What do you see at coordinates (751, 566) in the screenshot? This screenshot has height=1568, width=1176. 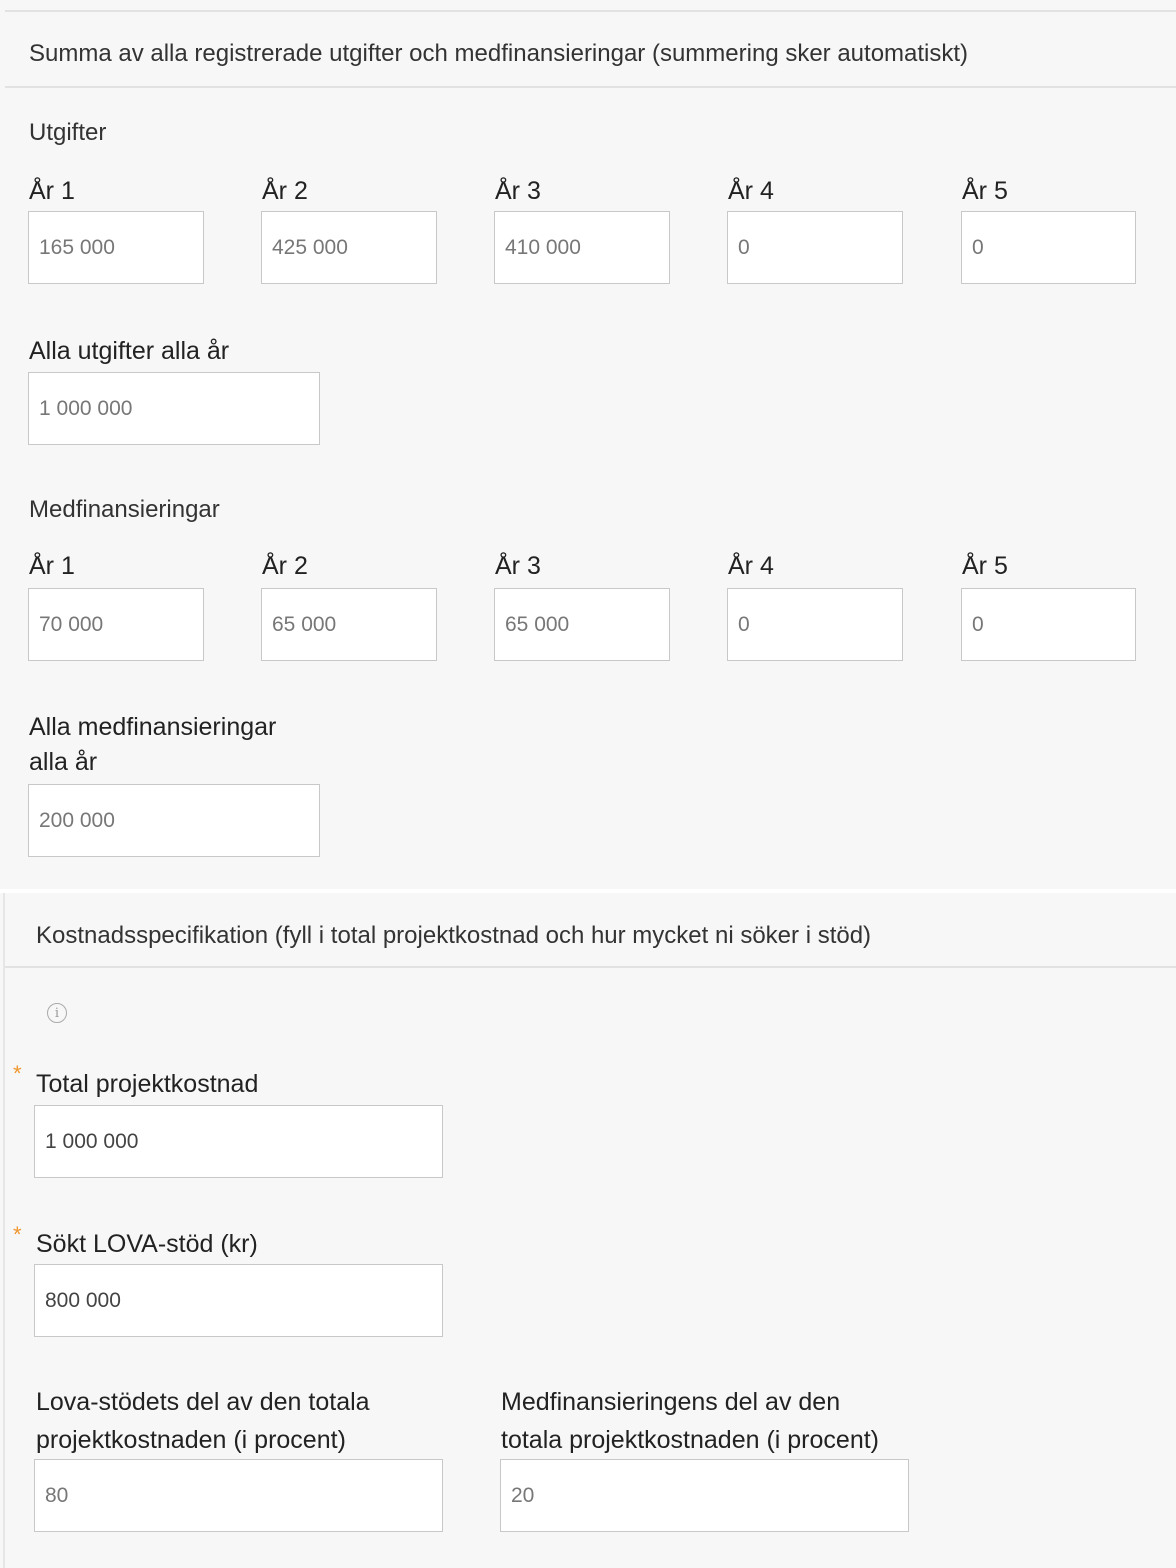 I see `cofinancing-year-4-label: År 4` at bounding box center [751, 566].